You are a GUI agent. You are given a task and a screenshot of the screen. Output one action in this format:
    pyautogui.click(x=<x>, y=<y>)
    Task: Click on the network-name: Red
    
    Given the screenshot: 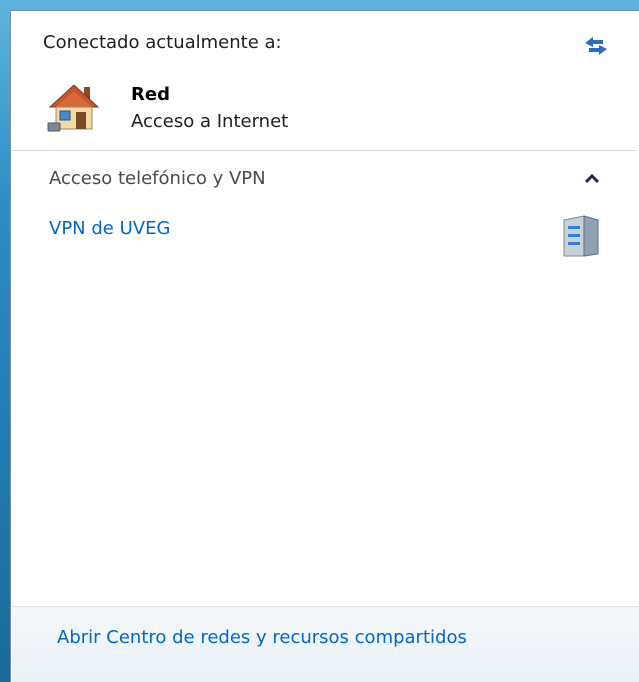 What is the action you would take?
    pyautogui.click(x=150, y=94)
    